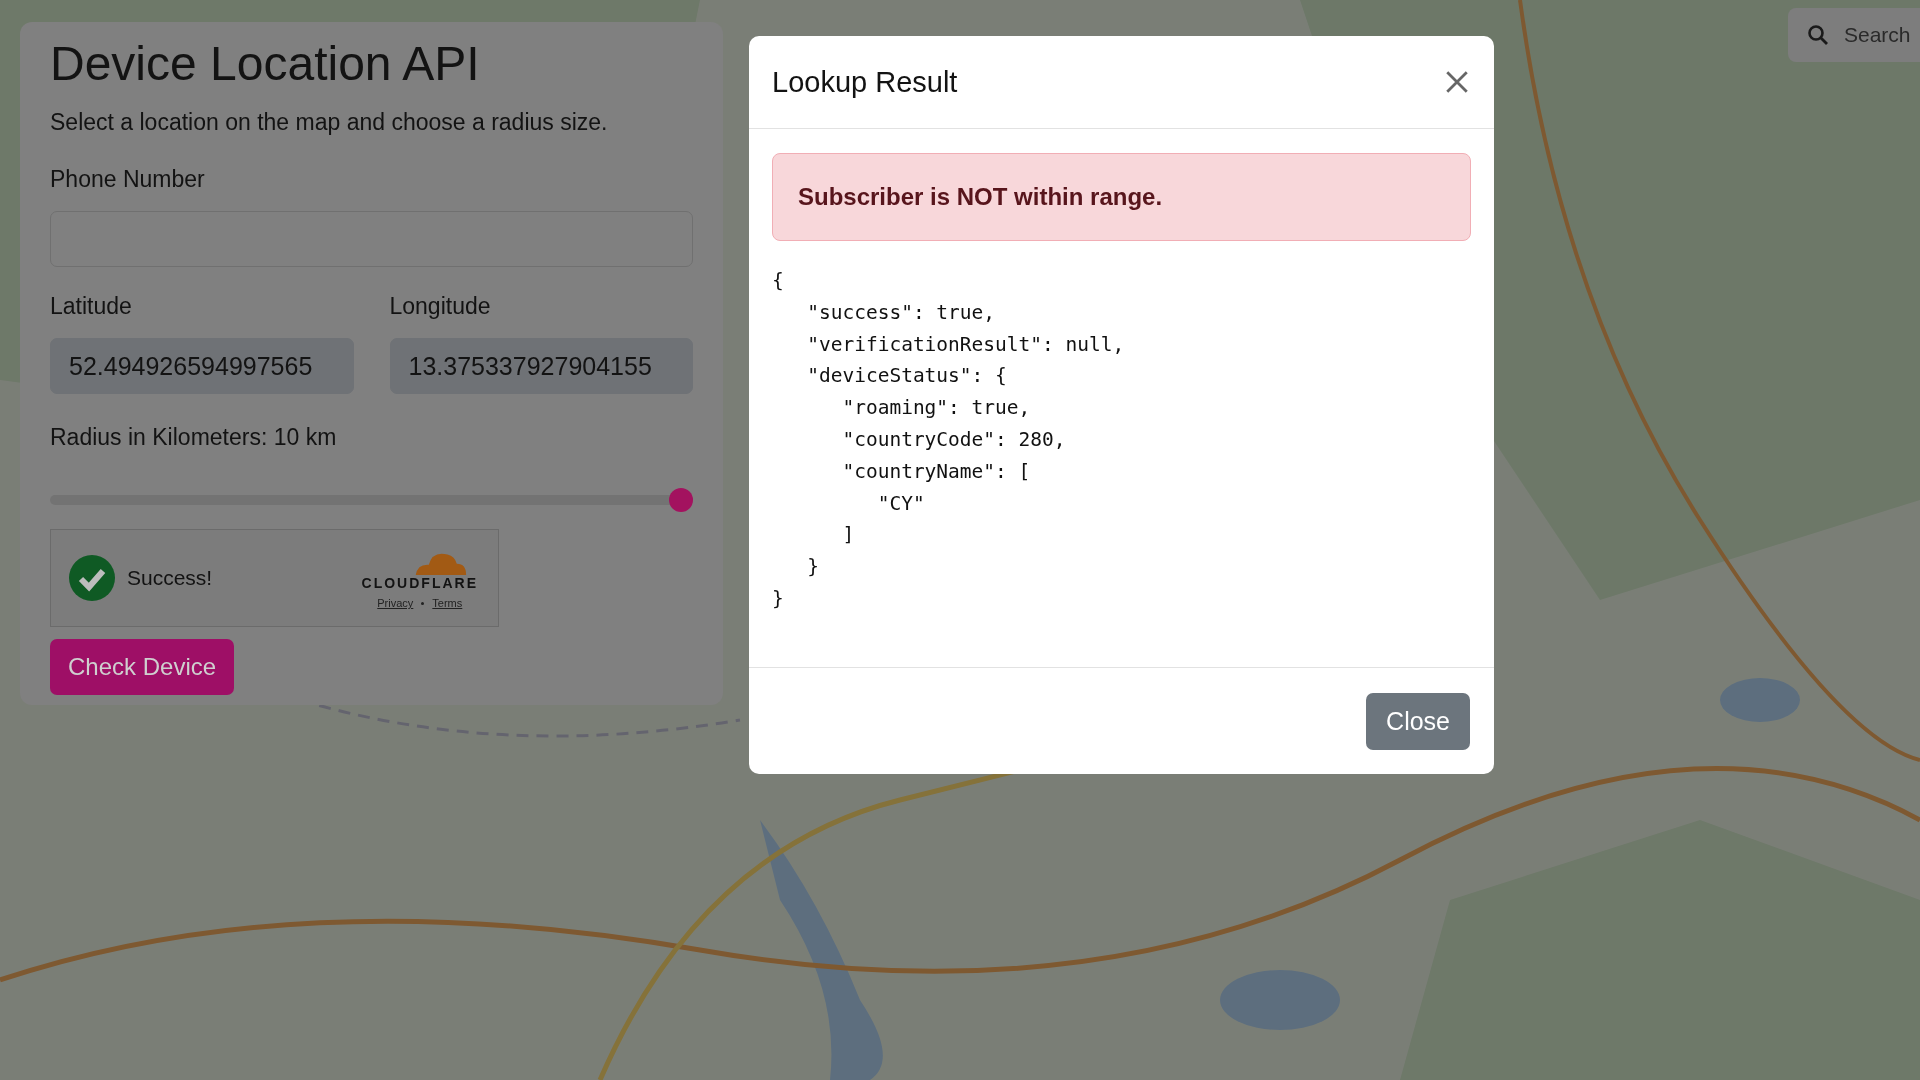 This screenshot has width=1920, height=1080. What do you see at coordinates (371, 500) in the screenshot?
I see `radius-slider` at bounding box center [371, 500].